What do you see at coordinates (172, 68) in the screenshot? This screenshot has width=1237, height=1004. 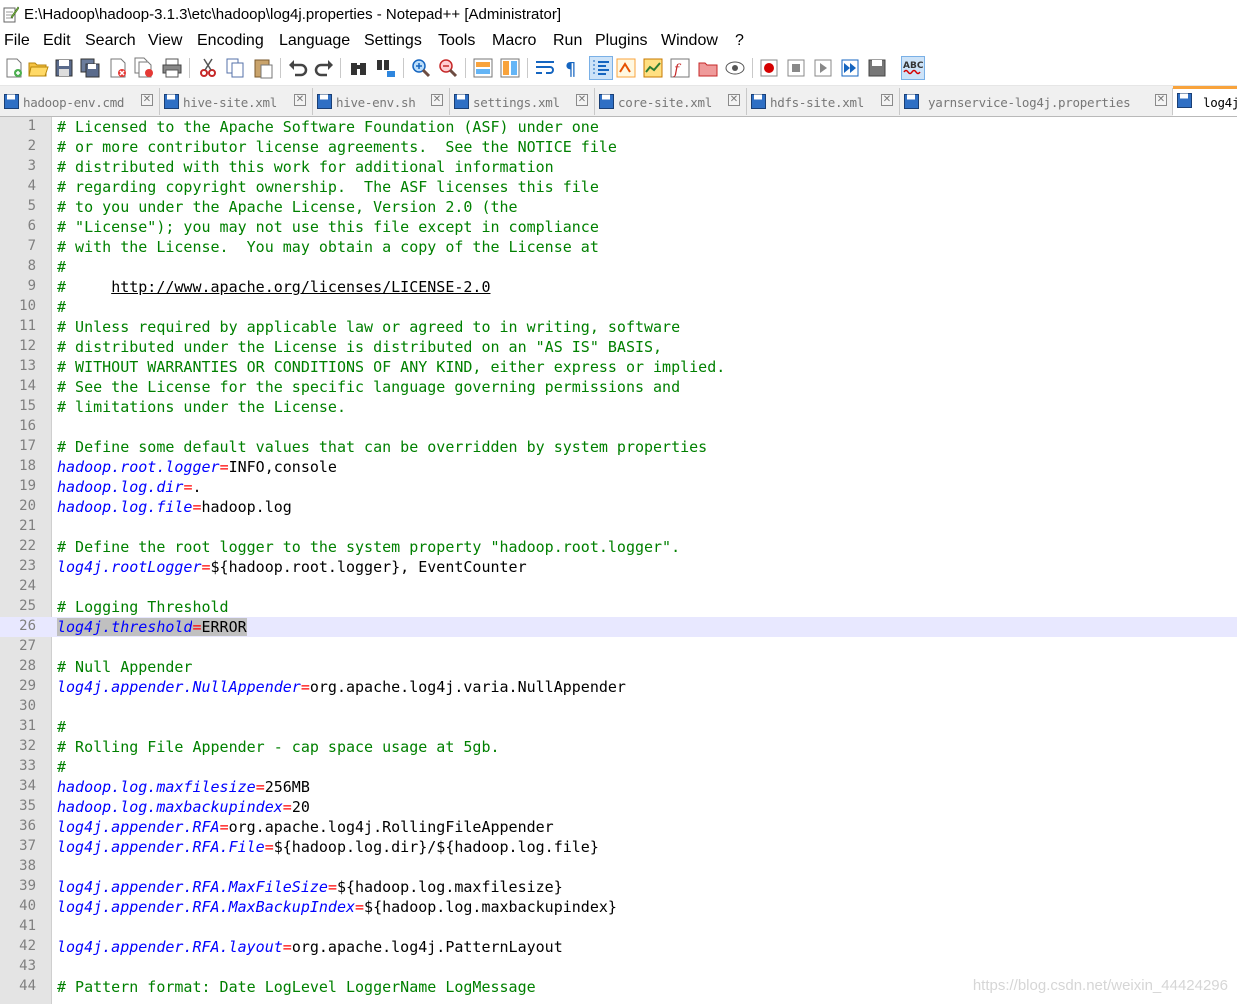 I see `print-icon` at bounding box center [172, 68].